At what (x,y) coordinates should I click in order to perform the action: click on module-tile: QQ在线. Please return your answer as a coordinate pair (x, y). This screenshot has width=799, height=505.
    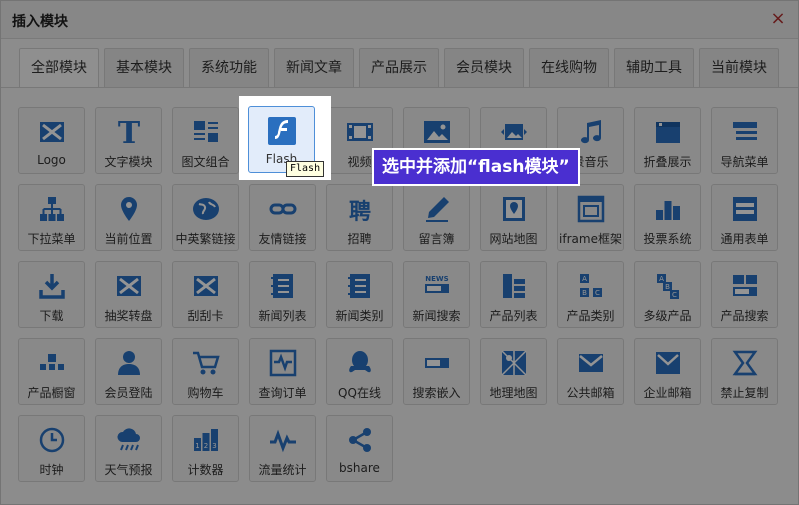
    Looking at the image, I should click on (359, 371).